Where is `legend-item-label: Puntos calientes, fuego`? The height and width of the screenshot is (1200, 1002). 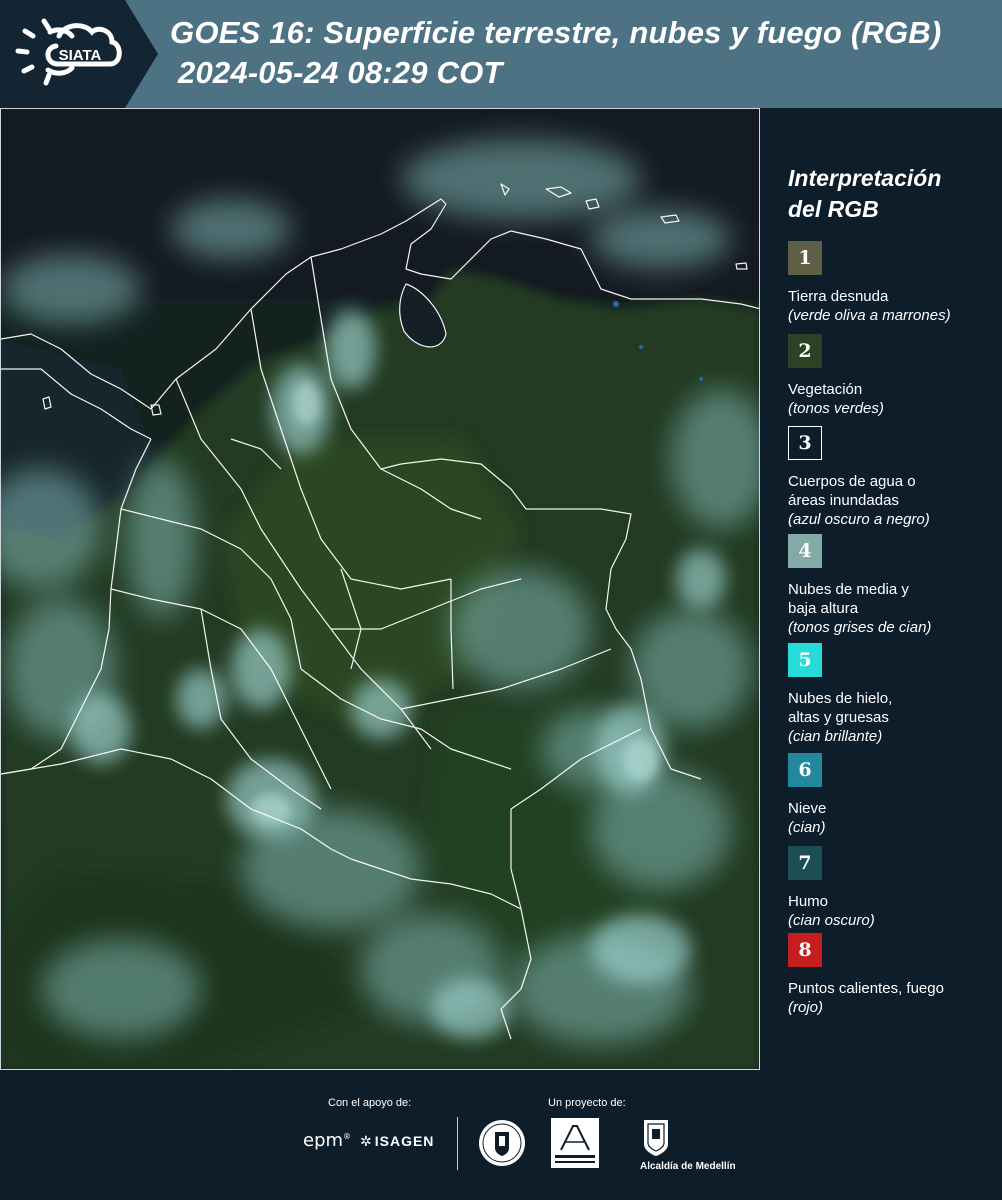
legend-item-label: Puntos calientes, fuego is located at coordinates (893, 988).